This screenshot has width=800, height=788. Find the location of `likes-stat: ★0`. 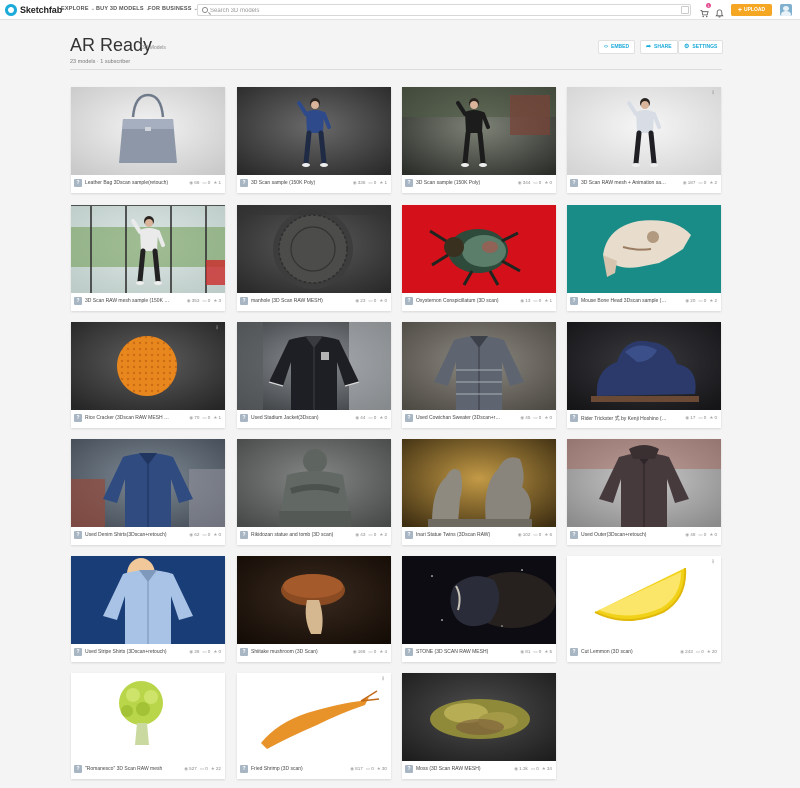

likes-stat: ★0 is located at coordinates (548, 182).